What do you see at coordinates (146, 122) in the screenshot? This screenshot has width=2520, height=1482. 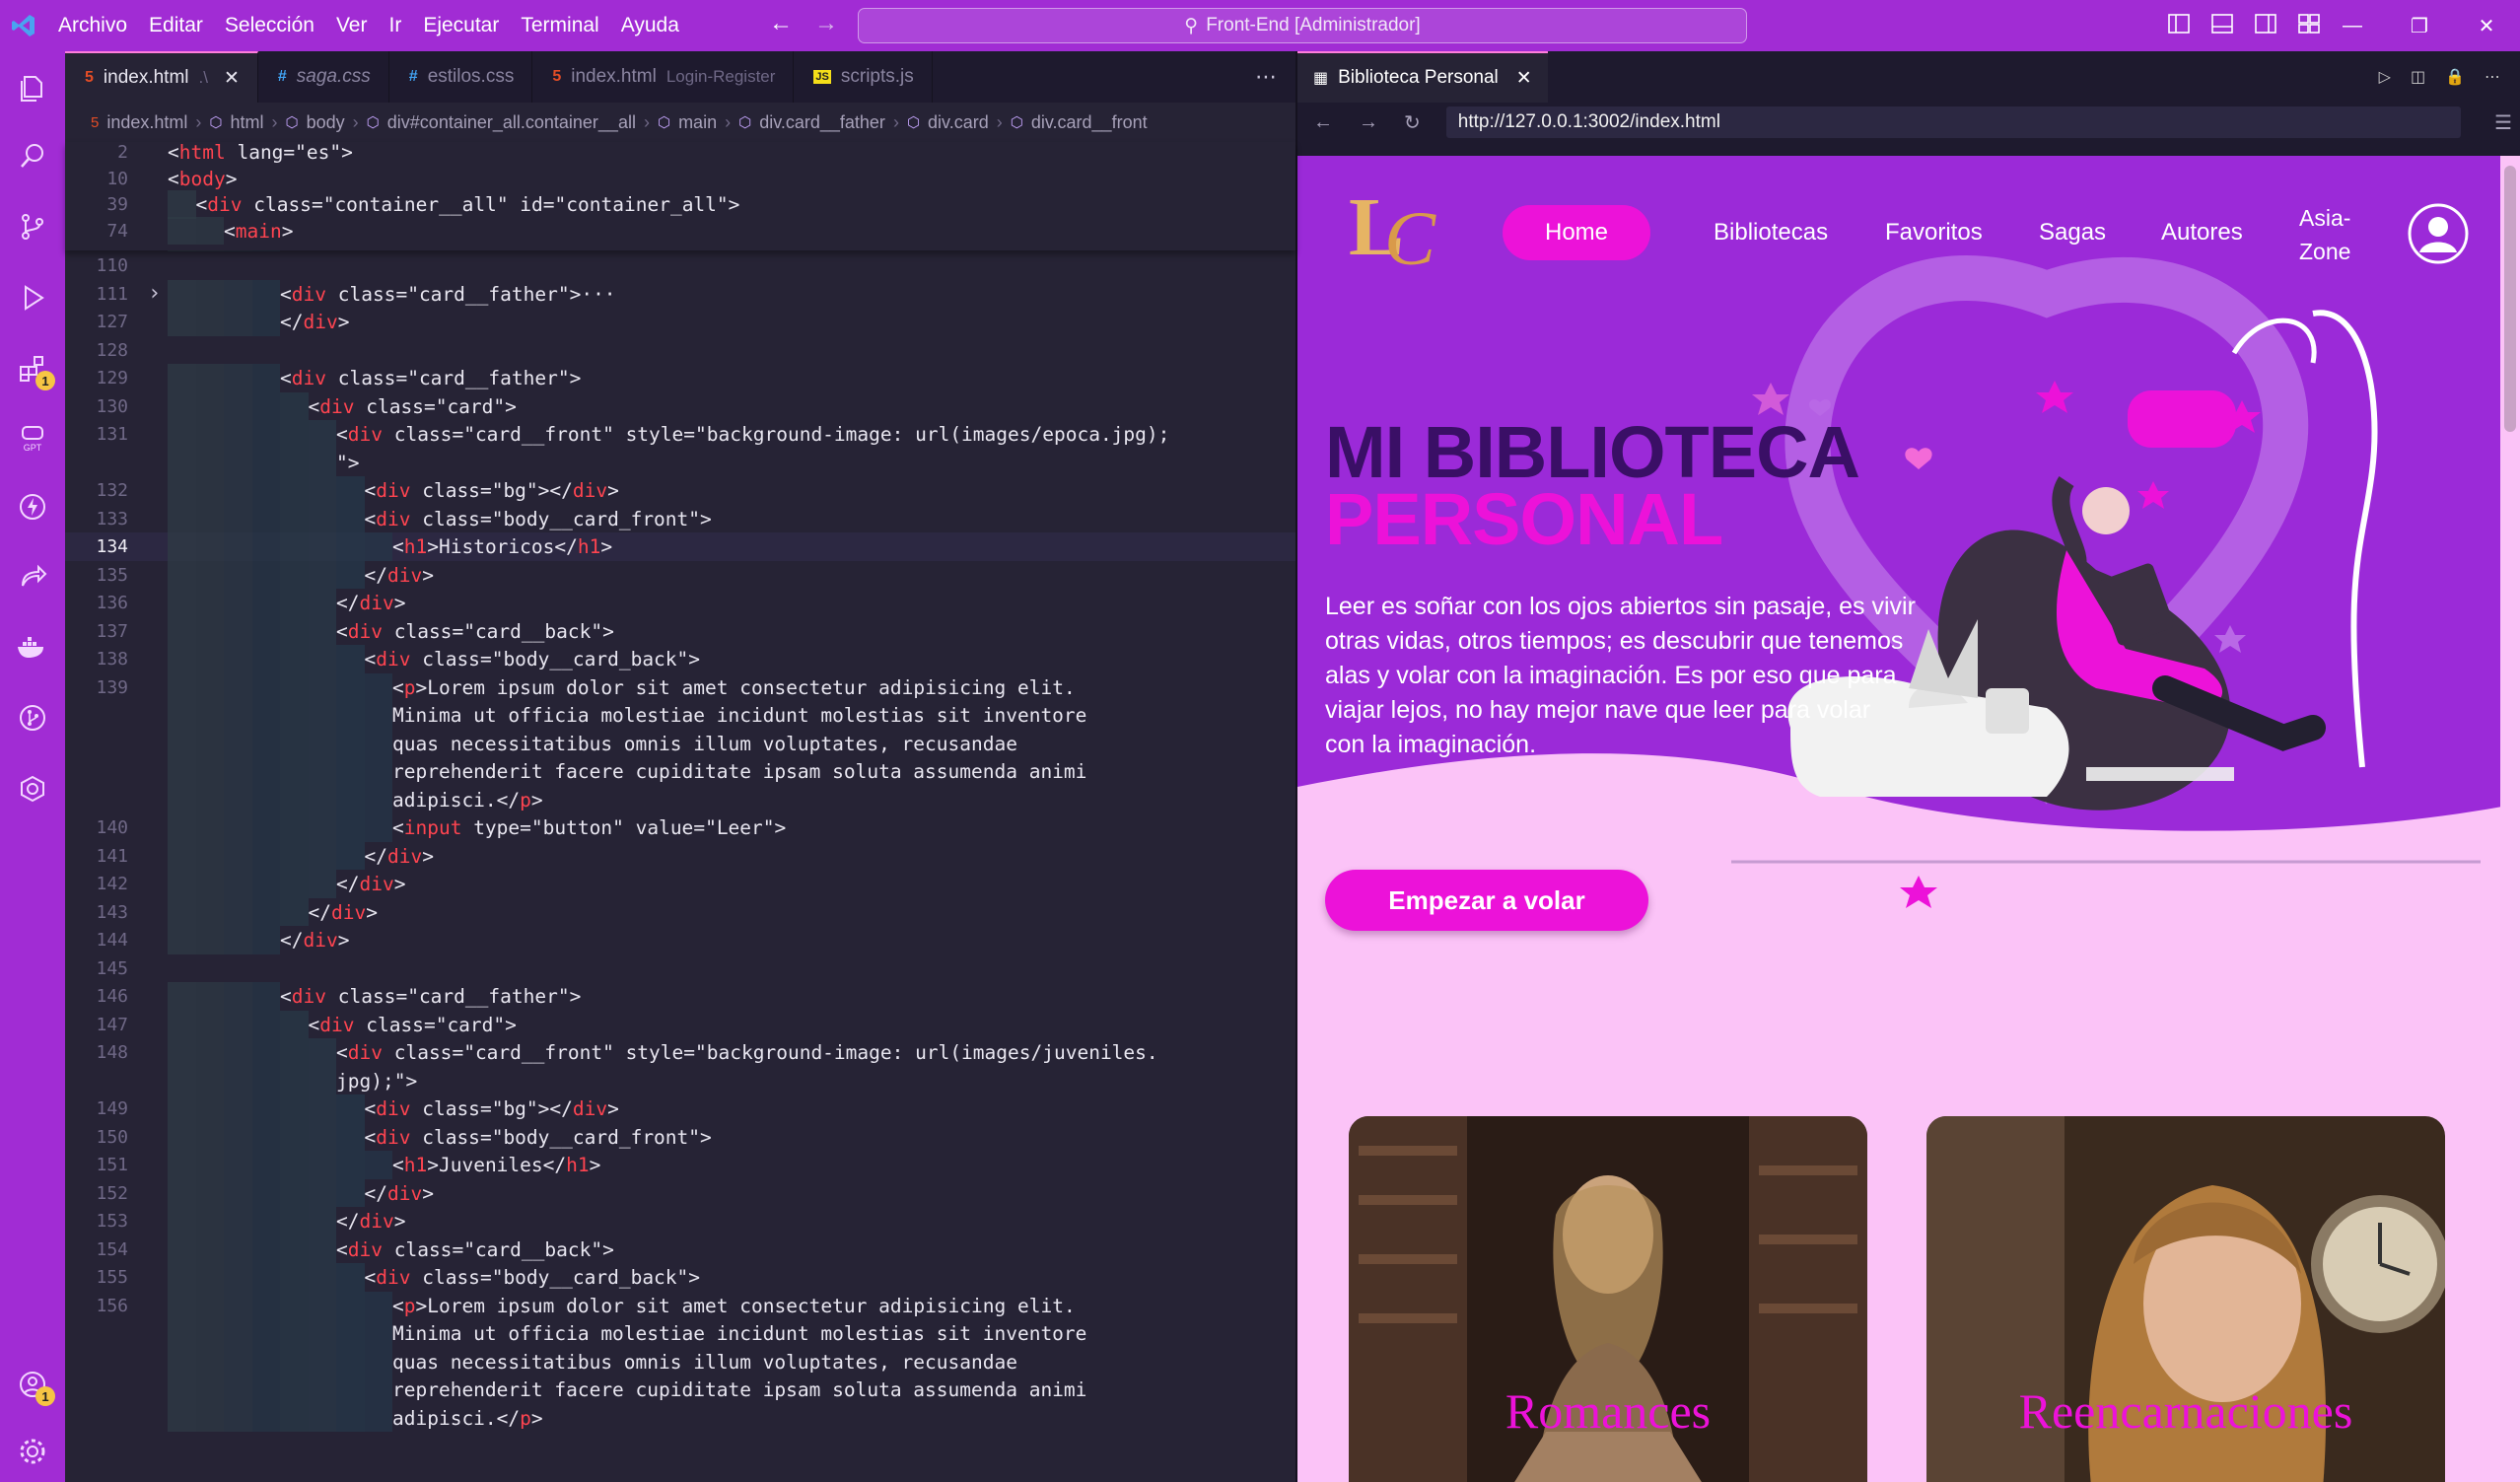 I see `breadcrumb-item: index.html` at bounding box center [146, 122].